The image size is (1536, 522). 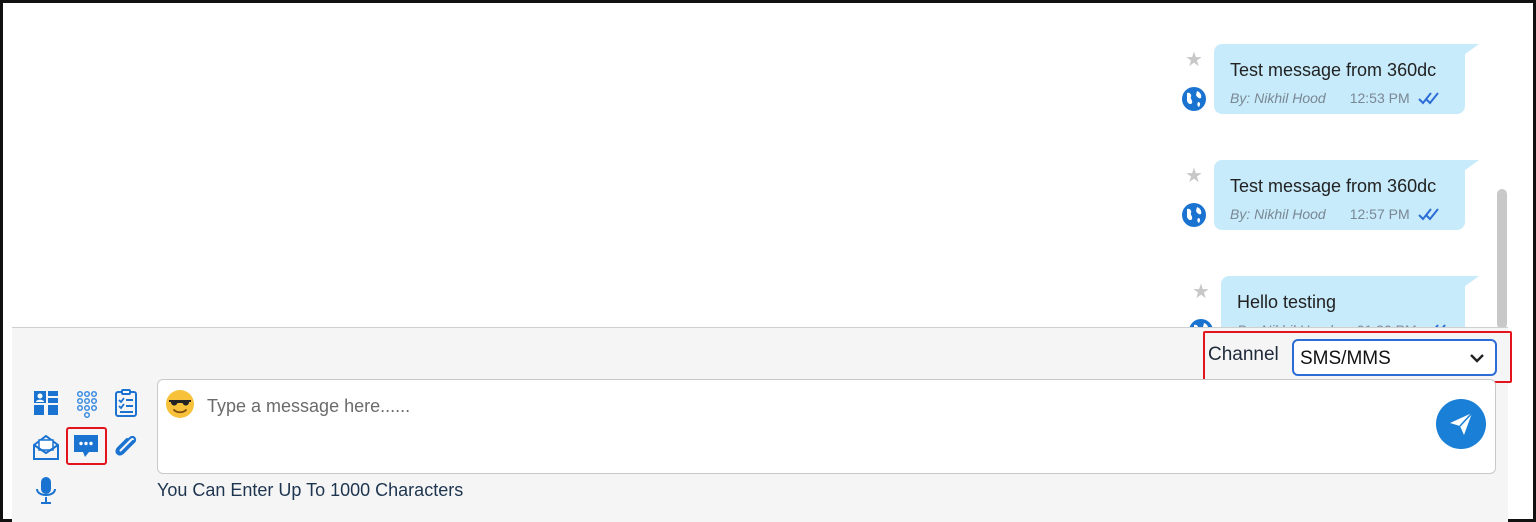 What do you see at coordinates (1350, 303) in the screenshot?
I see `message-bubble: Hello testing By: Nikhil Hood 01:30 PM` at bounding box center [1350, 303].